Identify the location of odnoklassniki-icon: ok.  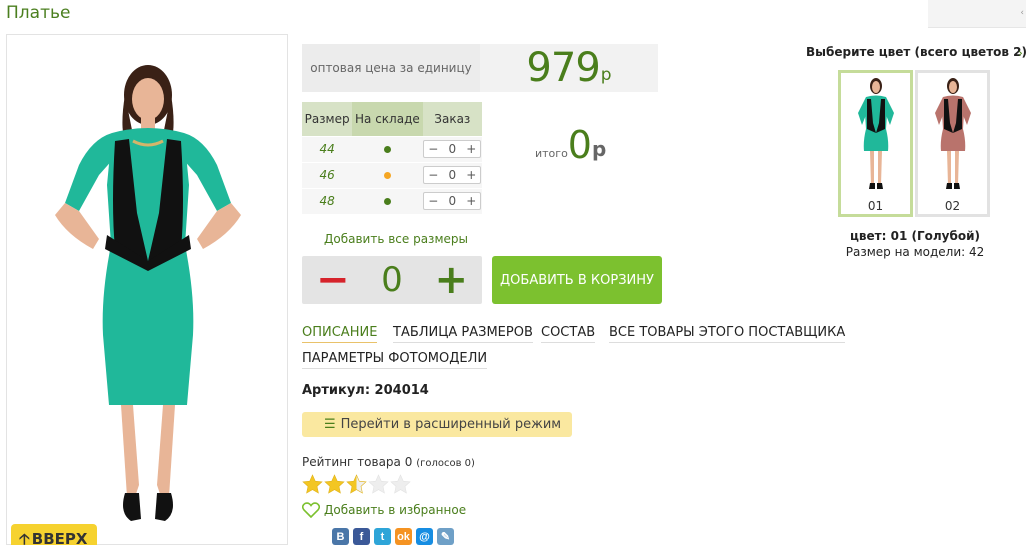
(403, 536).